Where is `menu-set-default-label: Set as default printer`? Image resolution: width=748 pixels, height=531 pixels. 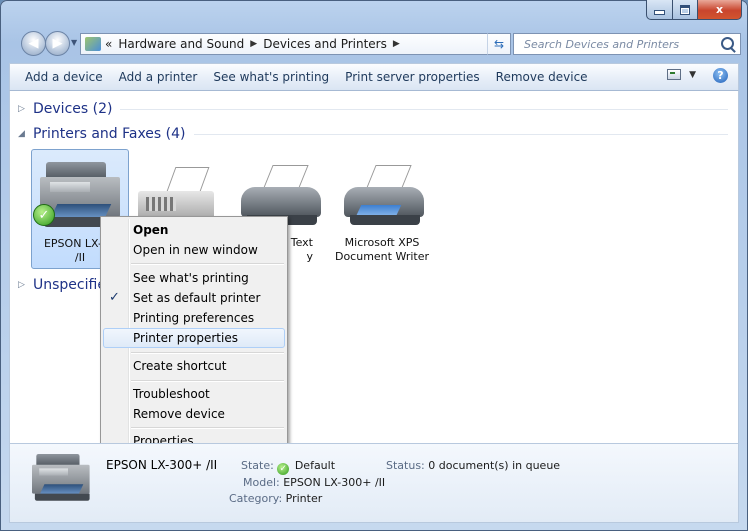 menu-set-default-label: Set as default printer is located at coordinates (197, 298).